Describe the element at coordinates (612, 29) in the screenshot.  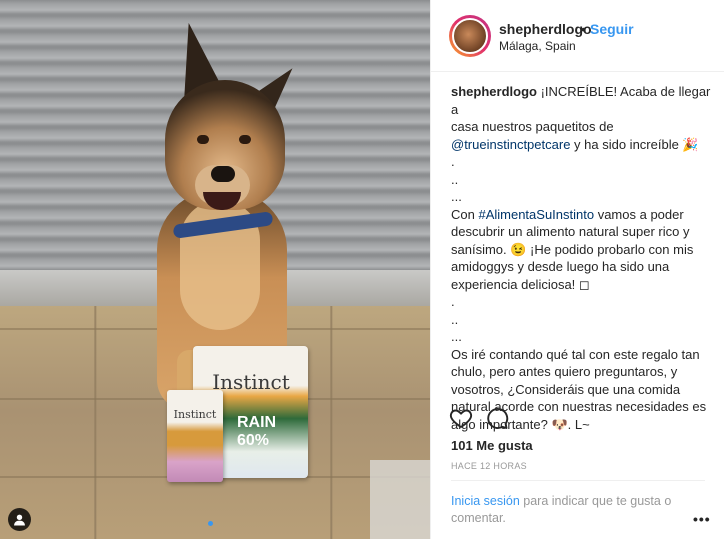
I see `follow-button: Seguir` at that location.